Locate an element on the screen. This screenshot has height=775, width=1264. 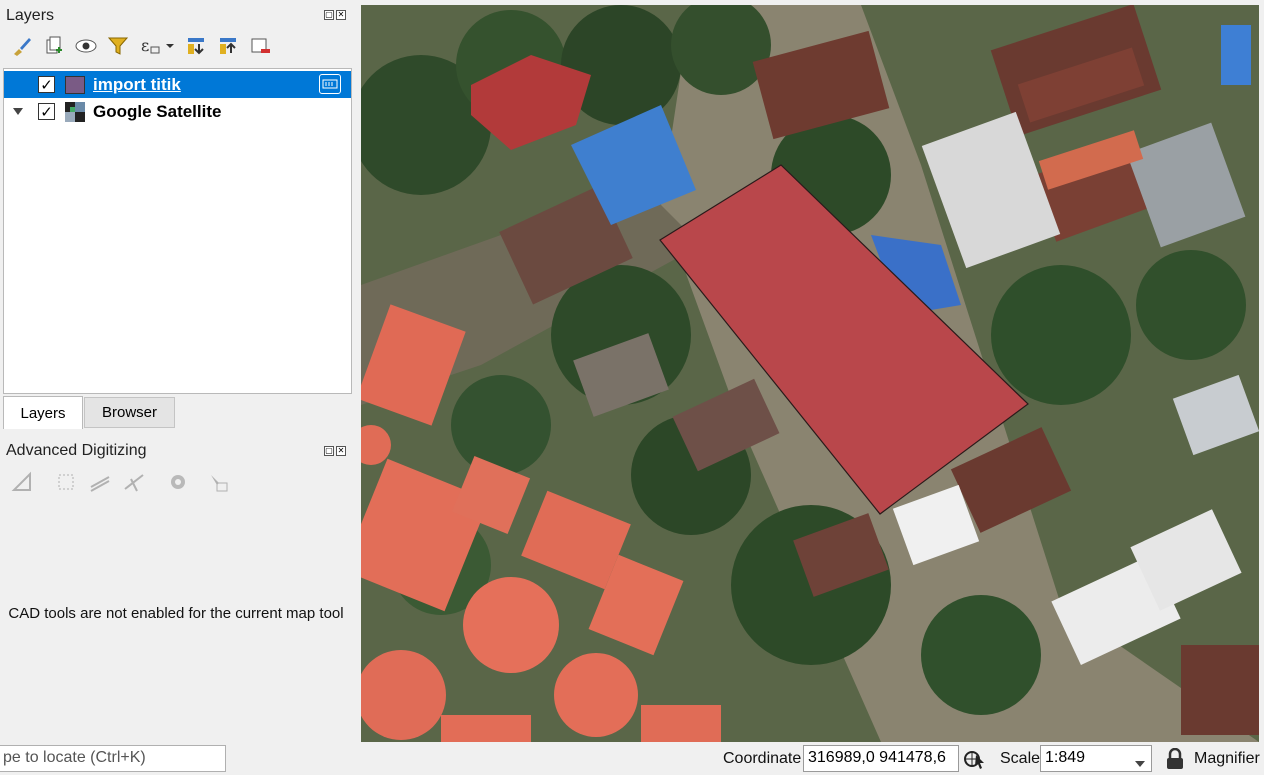
layer-row-google-satellite: ✓ Google Satellite is located at coordinates (177, 111).